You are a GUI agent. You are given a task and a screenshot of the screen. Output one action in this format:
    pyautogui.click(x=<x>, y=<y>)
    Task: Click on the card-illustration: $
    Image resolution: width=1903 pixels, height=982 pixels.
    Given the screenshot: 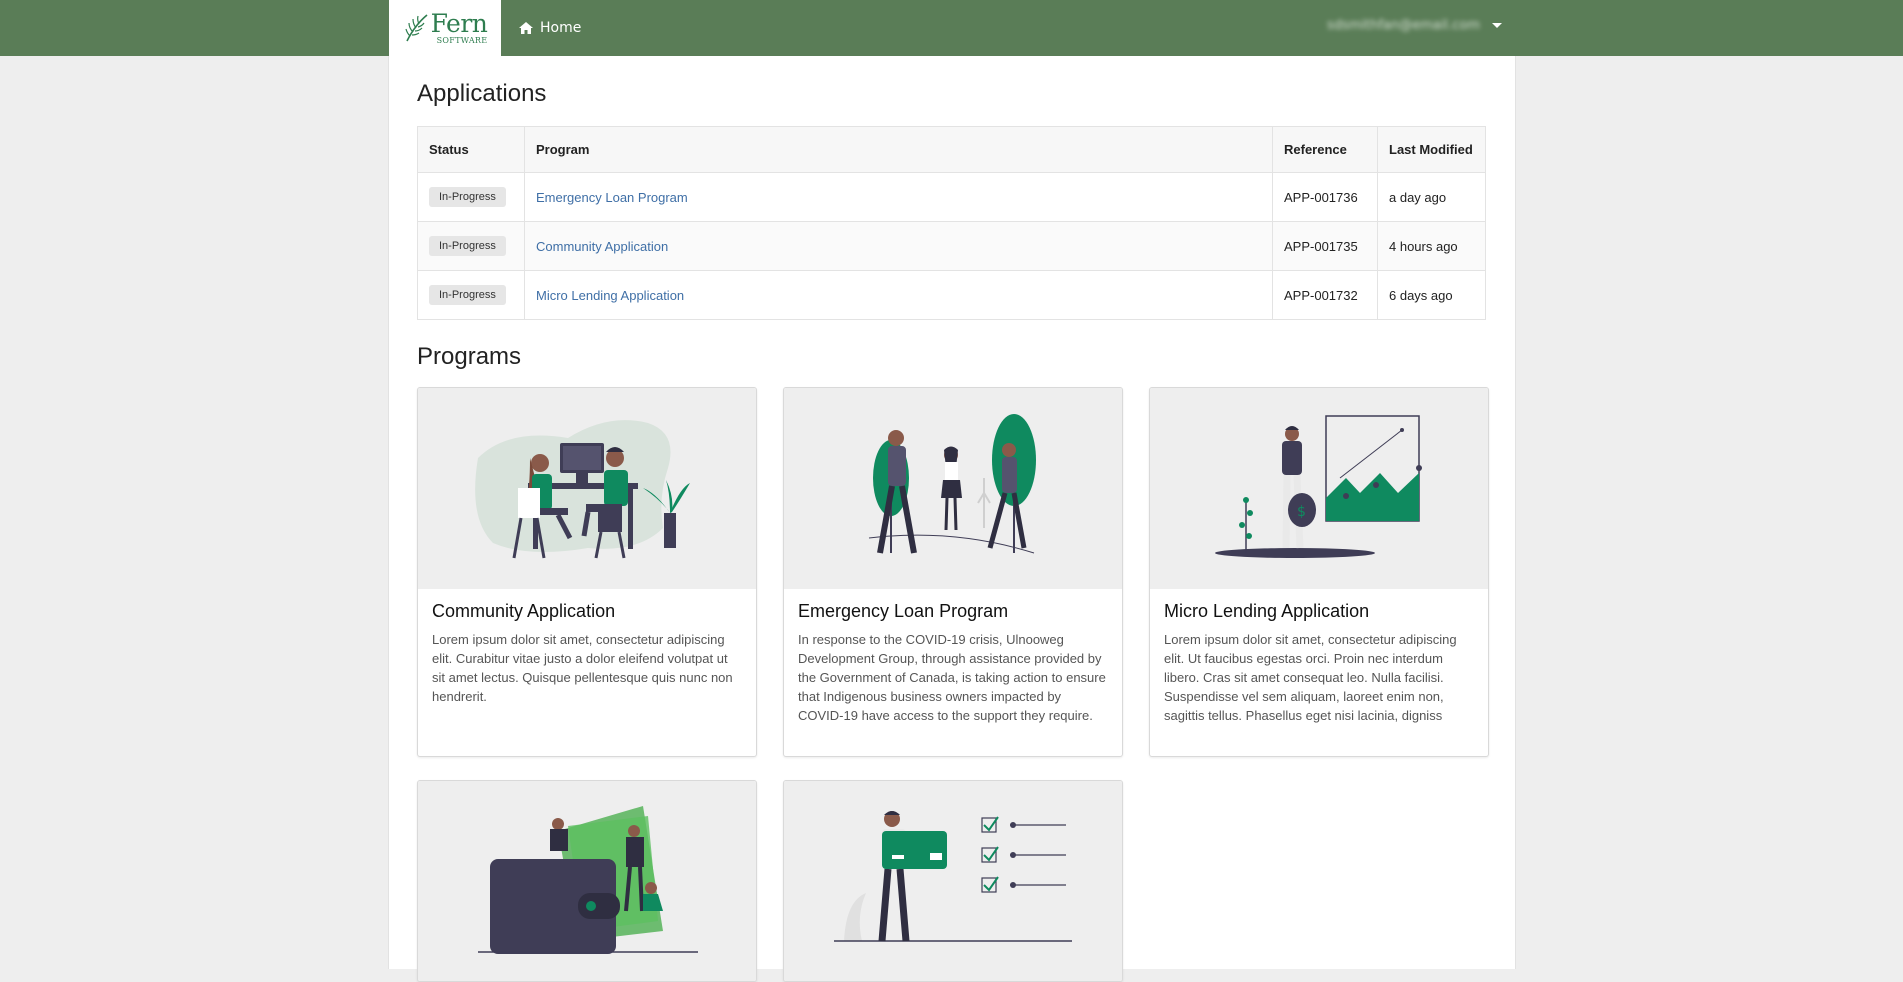 What is the action you would take?
    pyautogui.click(x=1319, y=488)
    